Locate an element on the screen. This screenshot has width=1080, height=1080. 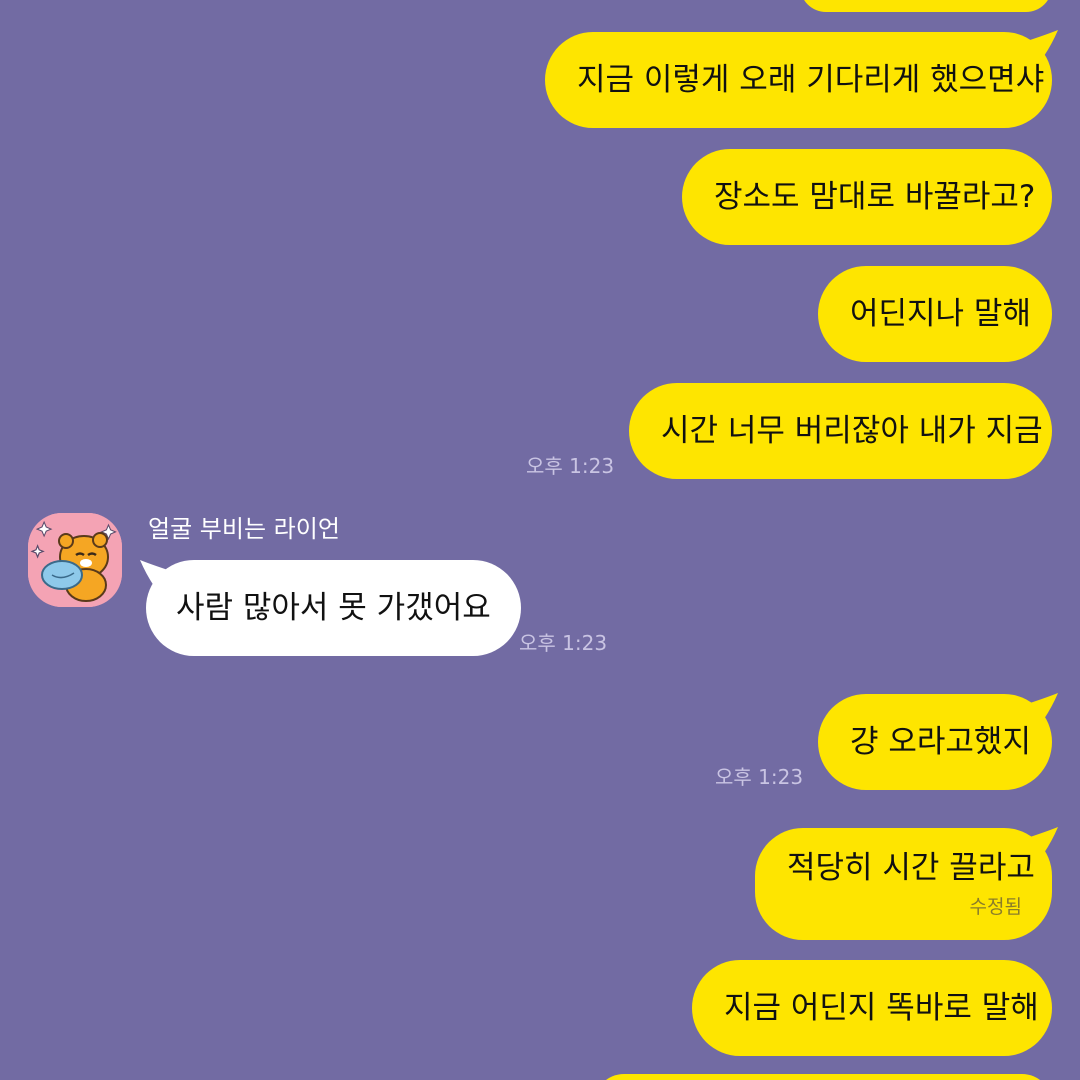
my-message-bubble: 지금 이렇게 오래 기다리게 했으면샤 is located at coordinates (798, 80).